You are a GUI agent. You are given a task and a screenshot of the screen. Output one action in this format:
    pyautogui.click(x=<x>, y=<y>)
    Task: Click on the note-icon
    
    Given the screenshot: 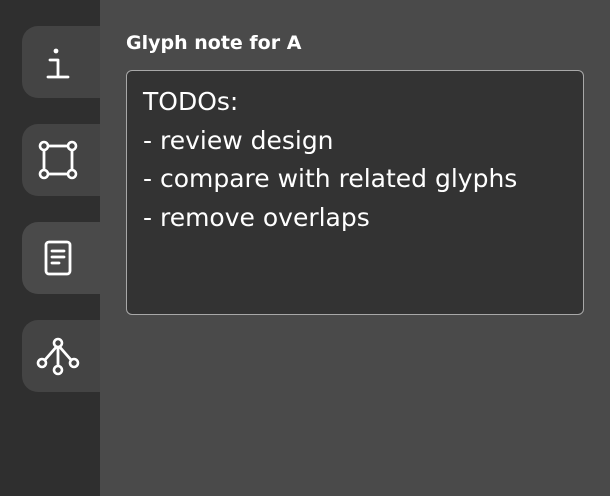 What is the action you would take?
    pyautogui.click(x=58, y=258)
    